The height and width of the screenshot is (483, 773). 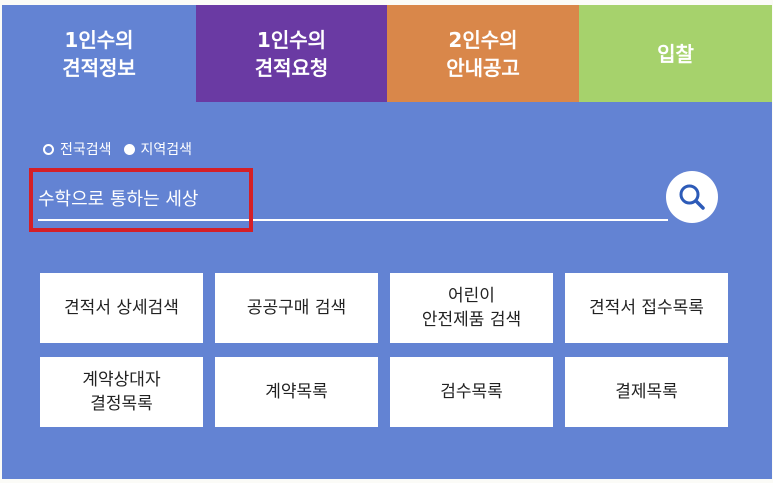 I want to click on tab-bid: 입찰, so click(x=675, y=53).